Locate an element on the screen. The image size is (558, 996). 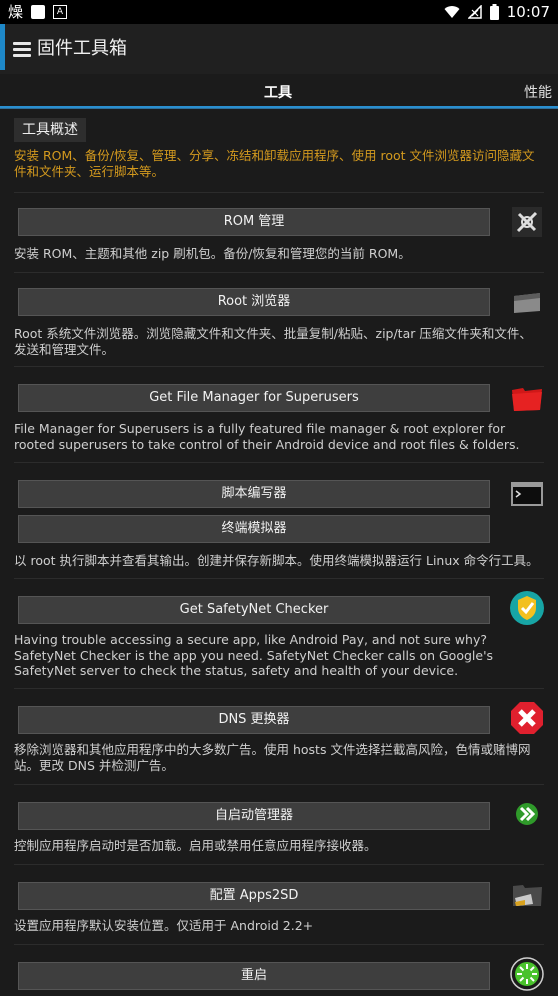
rom-manager-button: ROM 管理 is located at coordinates (254, 222).